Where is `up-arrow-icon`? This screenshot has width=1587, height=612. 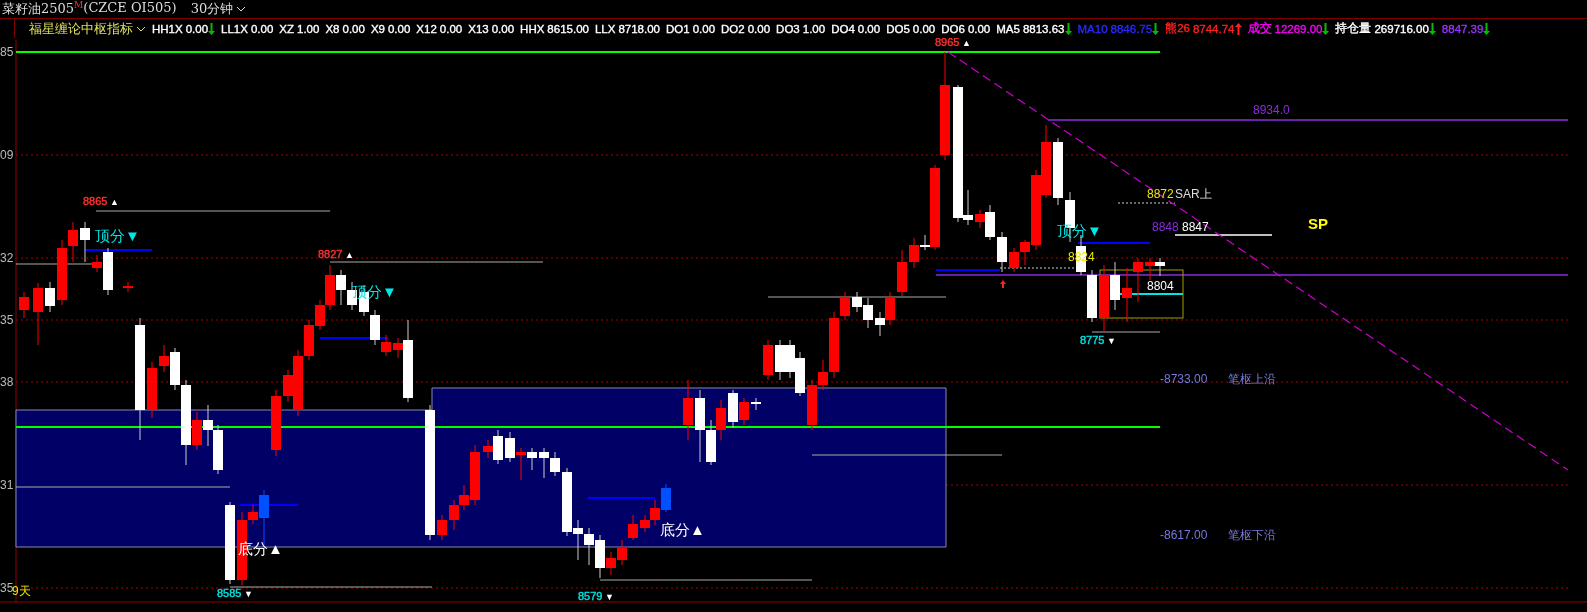 up-arrow-icon is located at coordinates (1003, 284).